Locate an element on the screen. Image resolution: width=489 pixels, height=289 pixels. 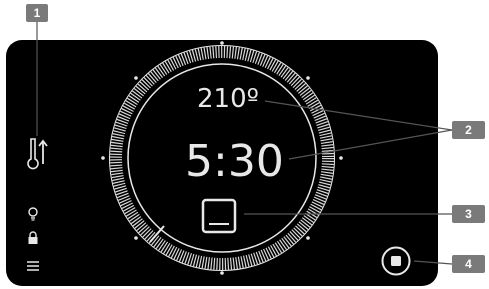
light-bulb-icon is located at coordinates (33, 214).